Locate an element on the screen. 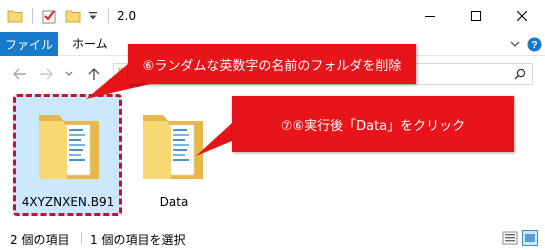  selected-count: 1 個の項目を選択 is located at coordinates (138, 240).